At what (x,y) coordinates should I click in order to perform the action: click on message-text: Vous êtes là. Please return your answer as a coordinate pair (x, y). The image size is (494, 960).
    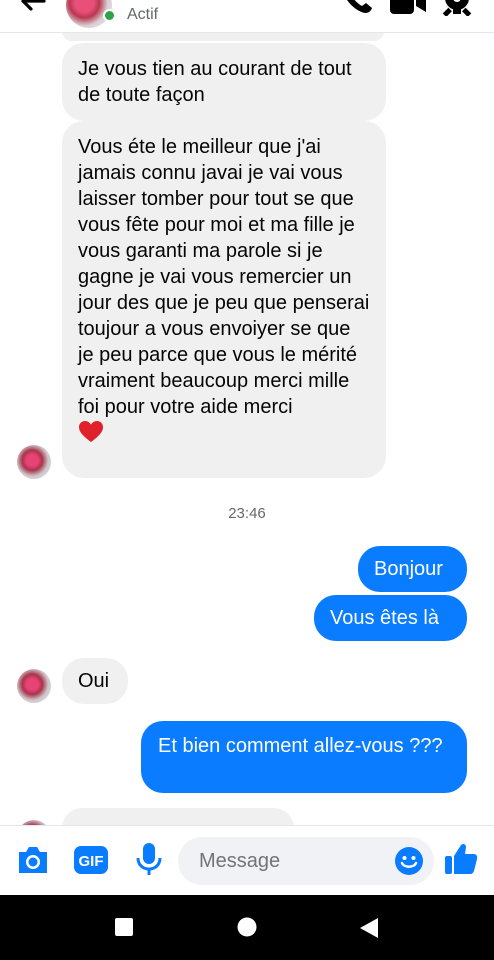
    Looking at the image, I should click on (384, 618).